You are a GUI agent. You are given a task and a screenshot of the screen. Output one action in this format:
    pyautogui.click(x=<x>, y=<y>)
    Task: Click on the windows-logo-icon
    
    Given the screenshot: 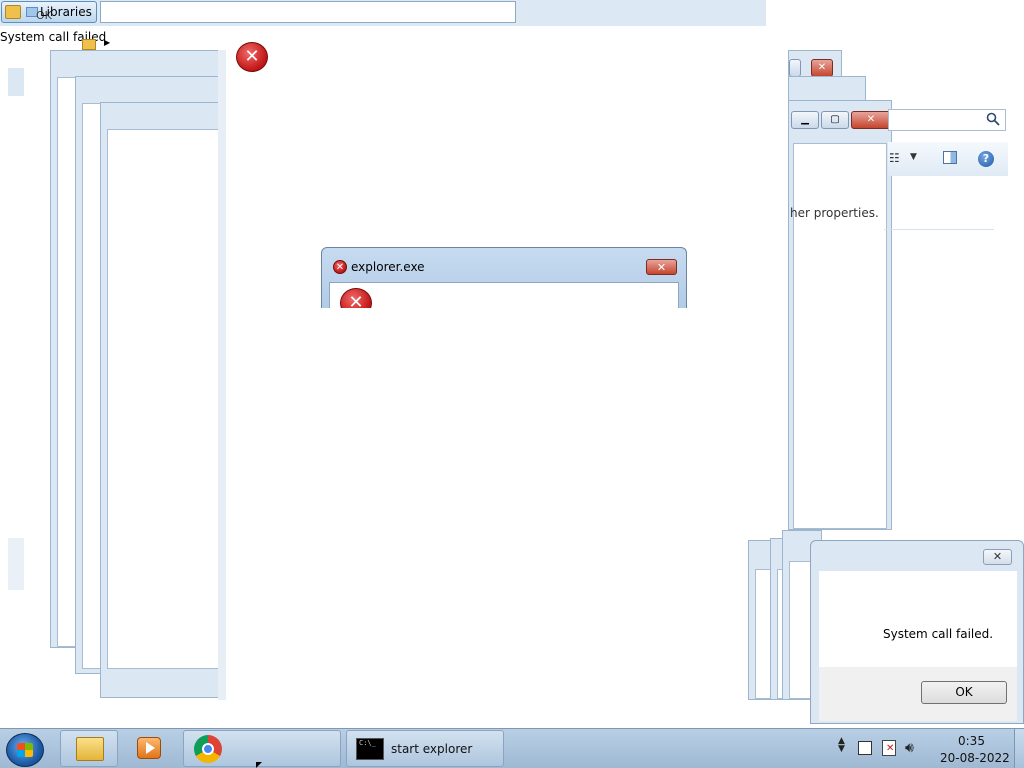 What is the action you would take?
    pyautogui.click(x=25, y=750)
    